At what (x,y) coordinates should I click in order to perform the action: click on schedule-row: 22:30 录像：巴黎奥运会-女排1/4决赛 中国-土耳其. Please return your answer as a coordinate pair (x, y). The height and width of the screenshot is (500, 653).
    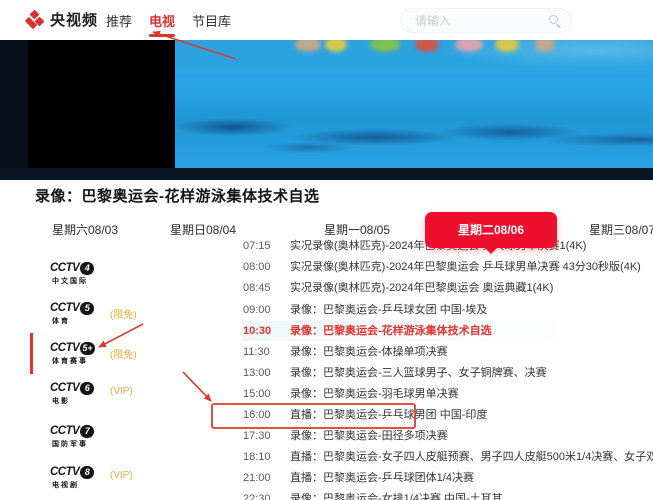
    Looking at the image, I should click on (448, 494).